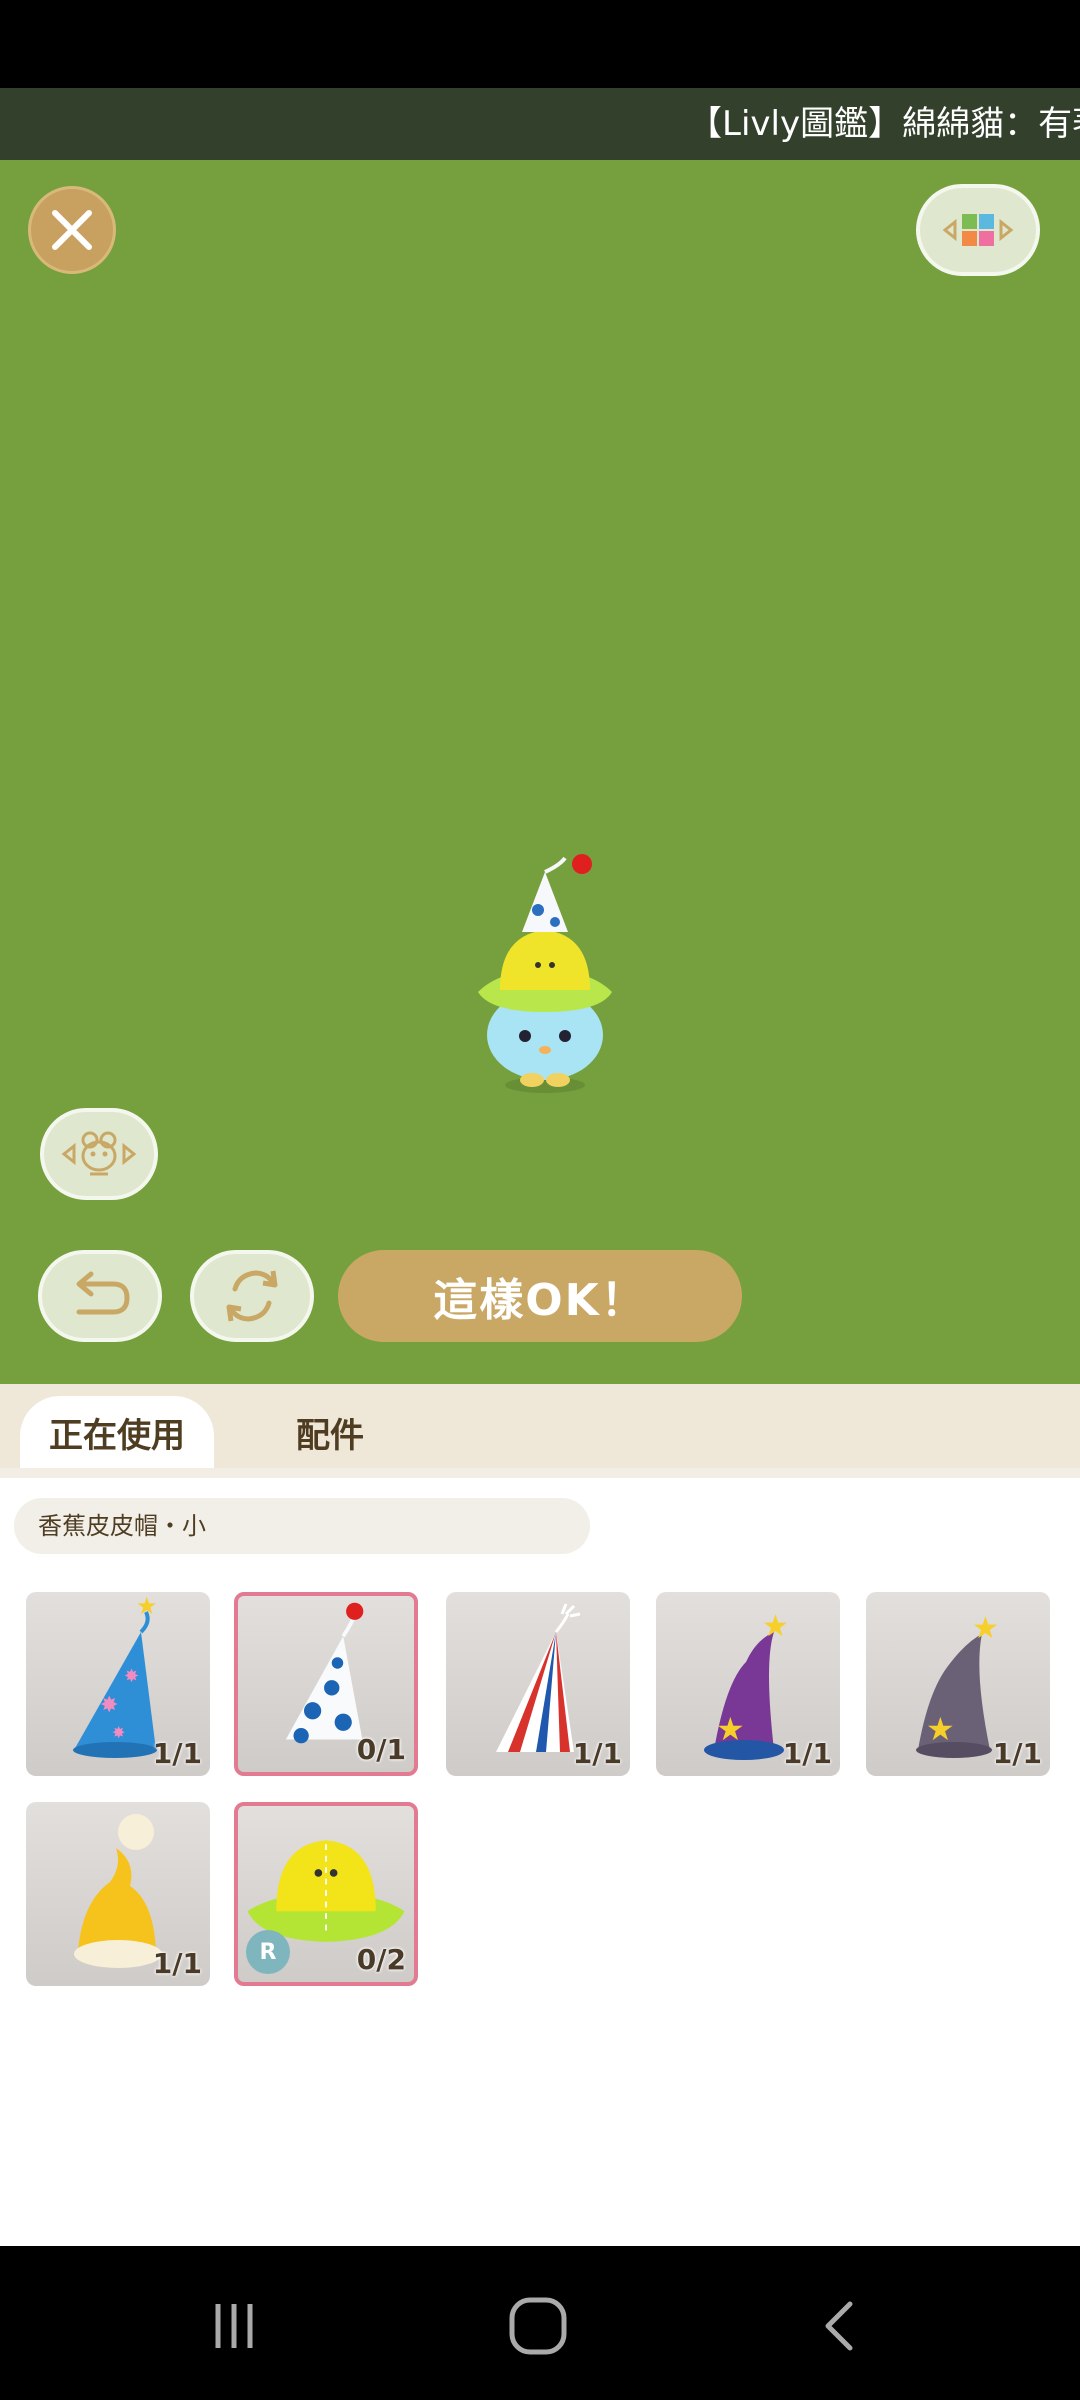 This screenshot has height=2400, width=1080. Describe the element at coordinates (540, 44) in the screenshot. I see `status-bar` at that location.